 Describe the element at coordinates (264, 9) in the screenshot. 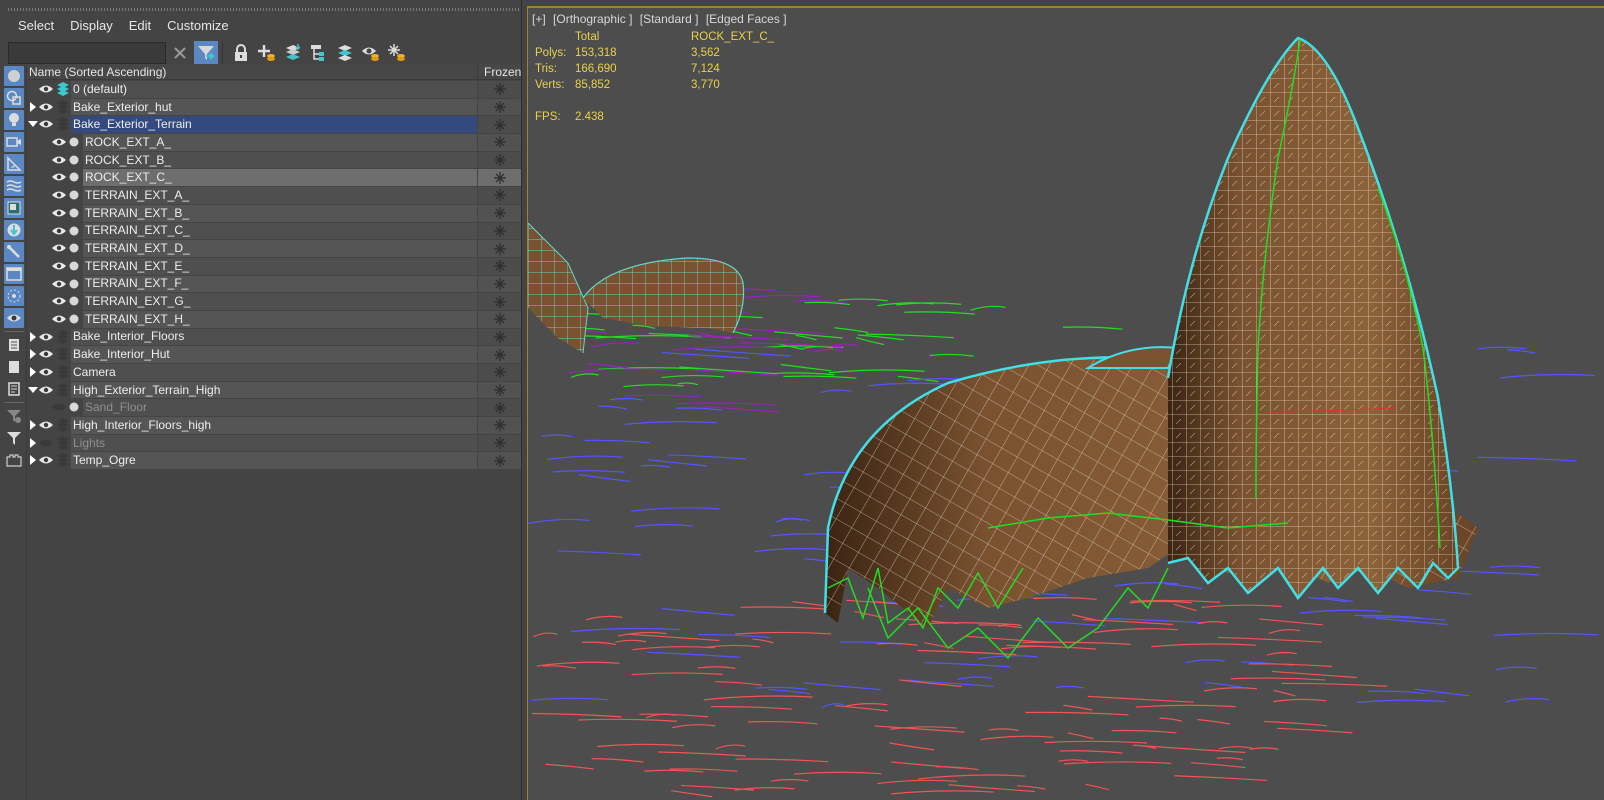

I see `panel-drag-handle` at that location.